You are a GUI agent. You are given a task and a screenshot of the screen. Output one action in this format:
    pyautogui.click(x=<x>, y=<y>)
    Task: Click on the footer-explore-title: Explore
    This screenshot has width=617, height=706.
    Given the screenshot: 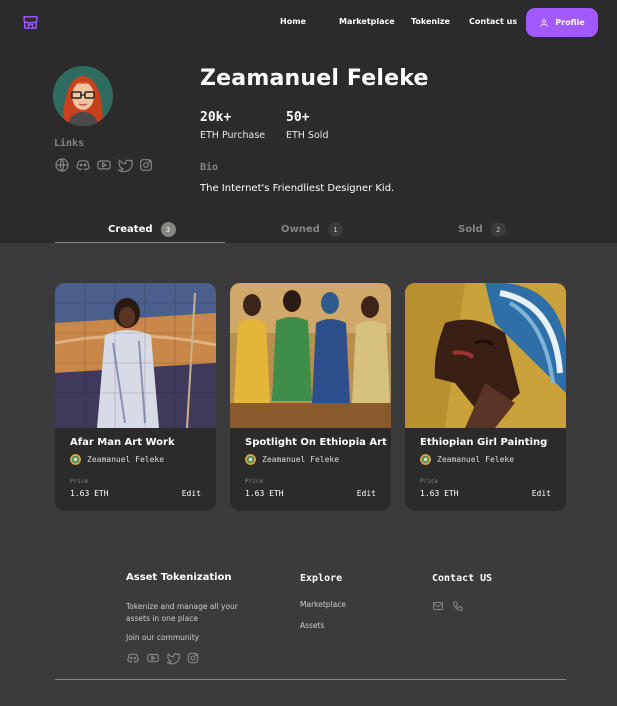 What is the action you would take?
    pyautogui.click(x=321, y=578)
    